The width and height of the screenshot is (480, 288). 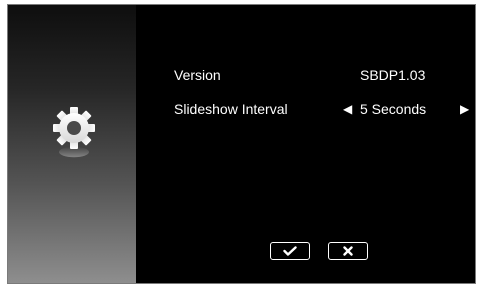 I want to click on slideshow-interval-value: 5 Seconds, so click(x=393, y=109).